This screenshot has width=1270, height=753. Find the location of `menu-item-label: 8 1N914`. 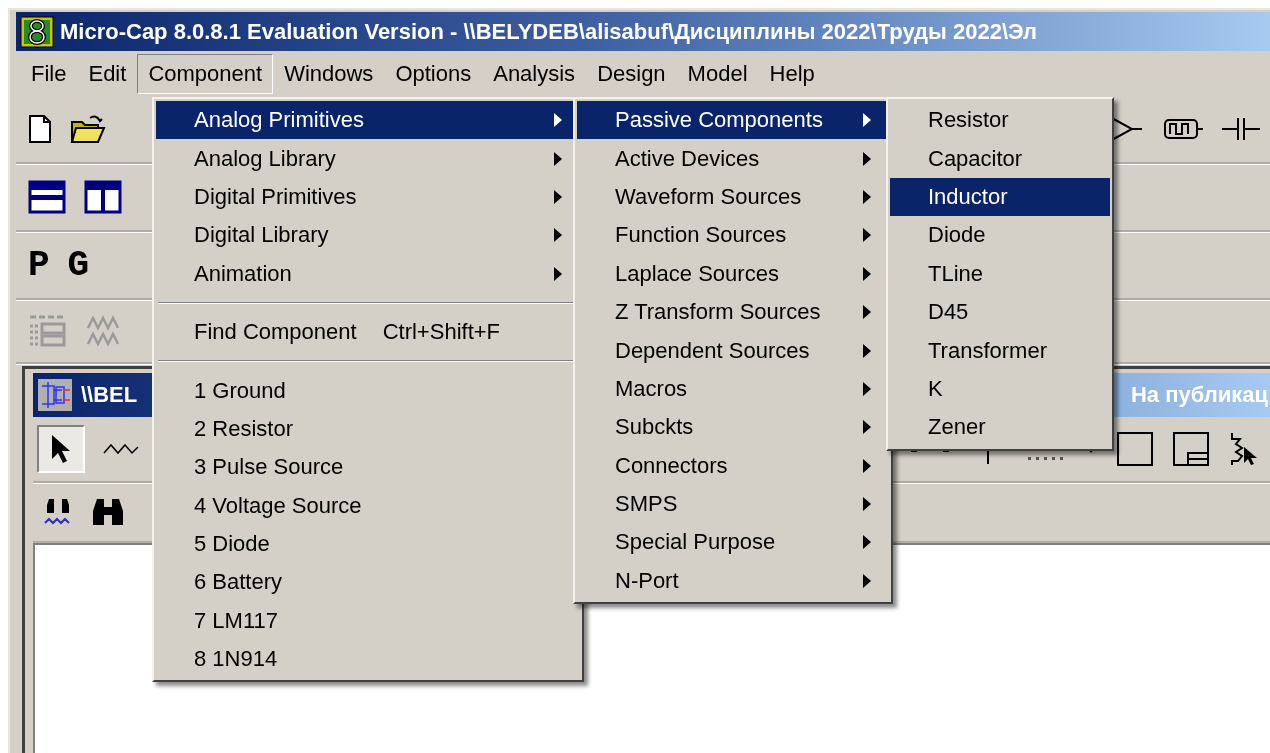

menu-item-label: 8 1N914 is located at coordinates (236, 659).